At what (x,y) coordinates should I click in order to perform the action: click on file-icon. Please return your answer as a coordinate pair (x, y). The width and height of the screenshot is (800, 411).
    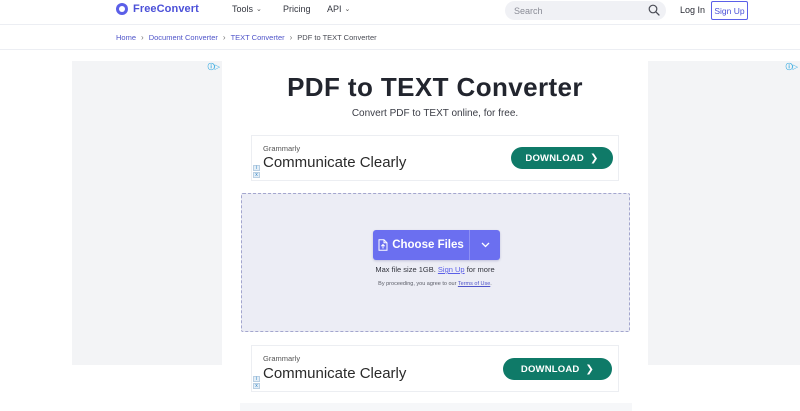
    Looking at the image, I should click on (383, 245).